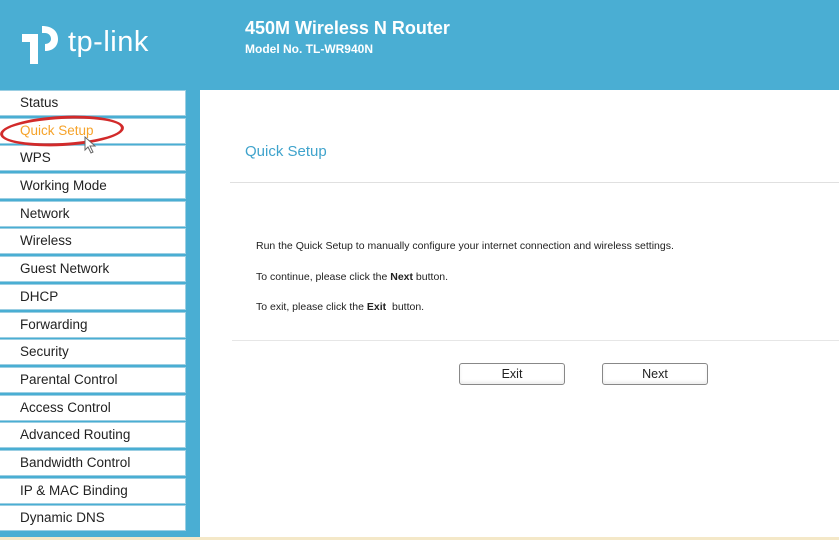 The height and width of the screenshot is (540, 839). I want to click on exit-button: Exit, so click(512, 374).